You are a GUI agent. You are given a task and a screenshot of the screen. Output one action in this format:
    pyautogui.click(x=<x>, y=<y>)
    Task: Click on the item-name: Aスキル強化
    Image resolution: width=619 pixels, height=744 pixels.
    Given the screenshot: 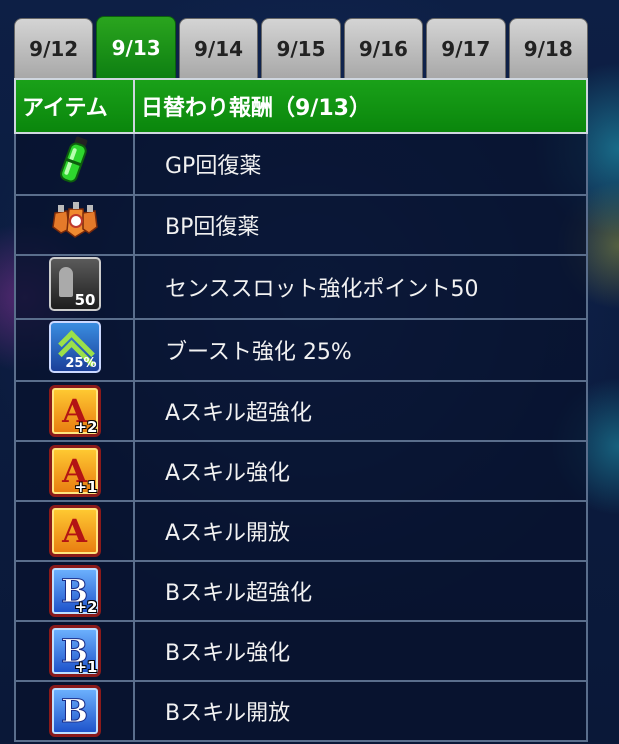 What is the action you would take?
    pyautogui.click(x=360, y=471)
    